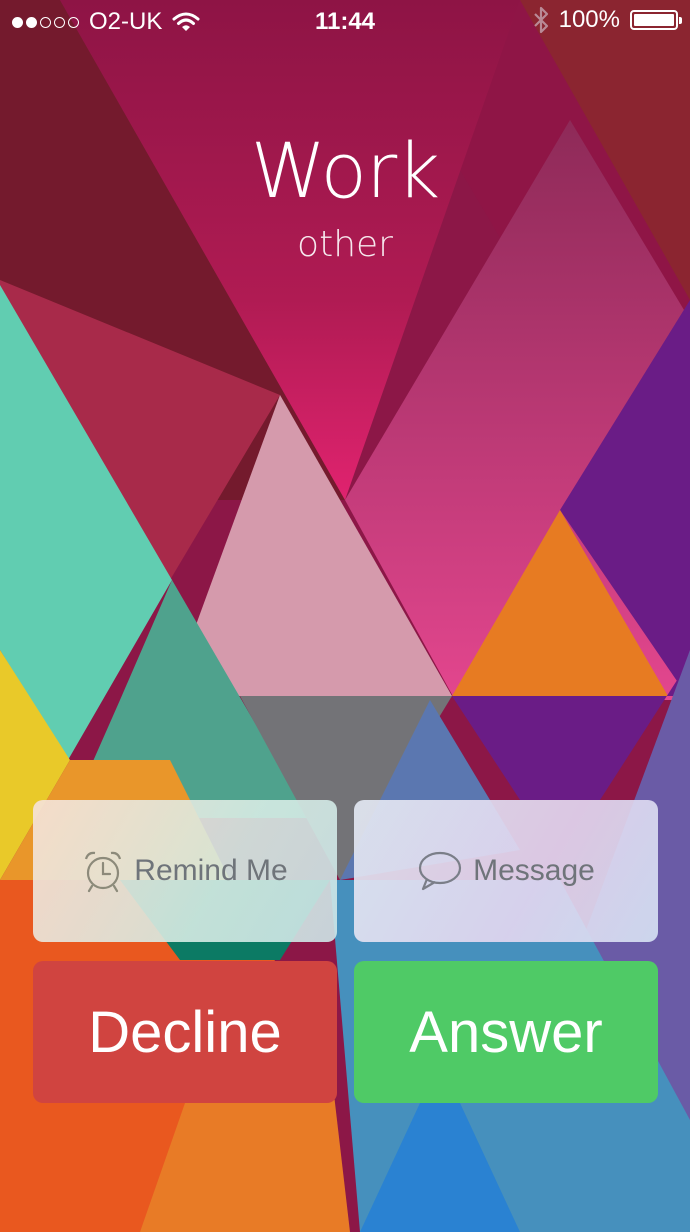 This screenshot has width=690, height=1232. Describe the element at coordinates (589, 19) in the screenshot. I see `battery-percent: 100%` at that location.